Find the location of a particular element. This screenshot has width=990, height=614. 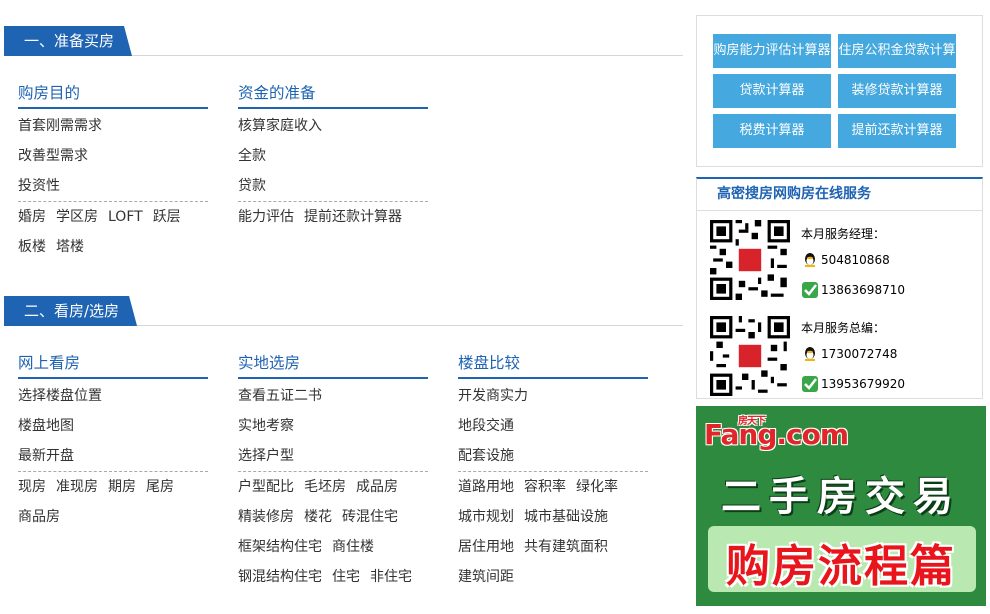

list-item: 钢混结构住宅 住宅 非住宅 is located at coordinates (333, 577).